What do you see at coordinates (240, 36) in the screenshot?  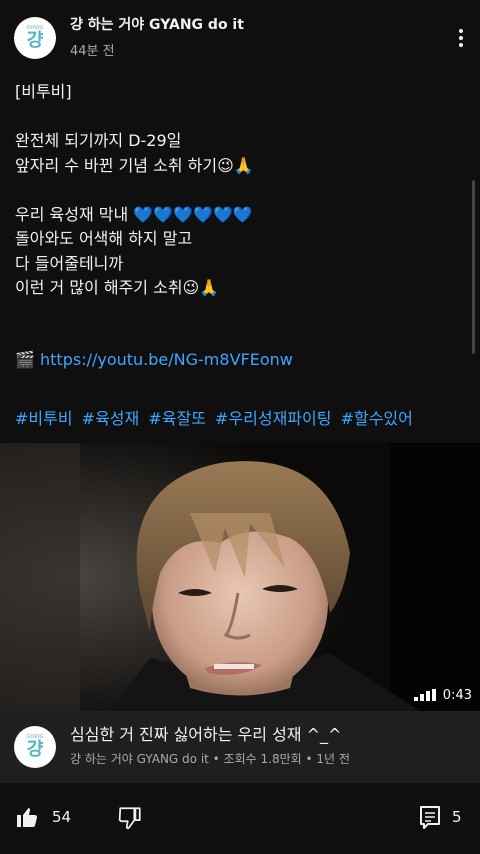 I see `post-header: GYANG 걍 걍 하는 거야 GYANG do it 44분 전` at bounding box center [240, 36].